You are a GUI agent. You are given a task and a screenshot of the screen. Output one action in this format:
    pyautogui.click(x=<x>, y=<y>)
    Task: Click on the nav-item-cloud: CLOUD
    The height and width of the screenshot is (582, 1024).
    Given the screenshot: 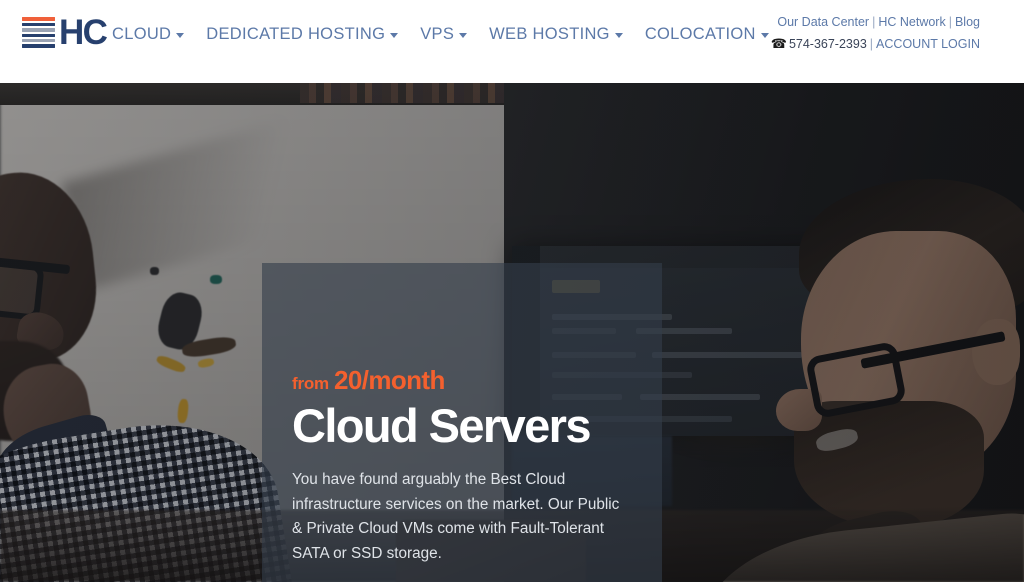 What is the action you would take?
    pyautogui.click(x=159, y=34)
    